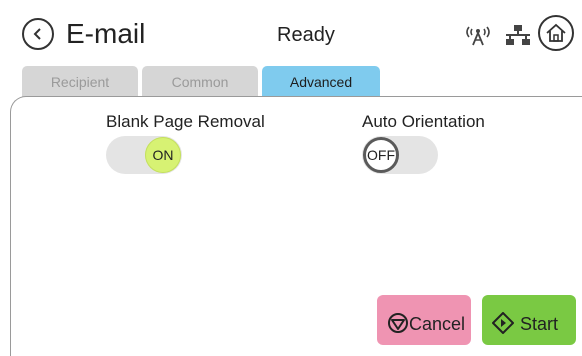  What do you see at coordinates (306, 35) in the screenshot?
I see `status-text: Ready` at bounding box center [306, 35].